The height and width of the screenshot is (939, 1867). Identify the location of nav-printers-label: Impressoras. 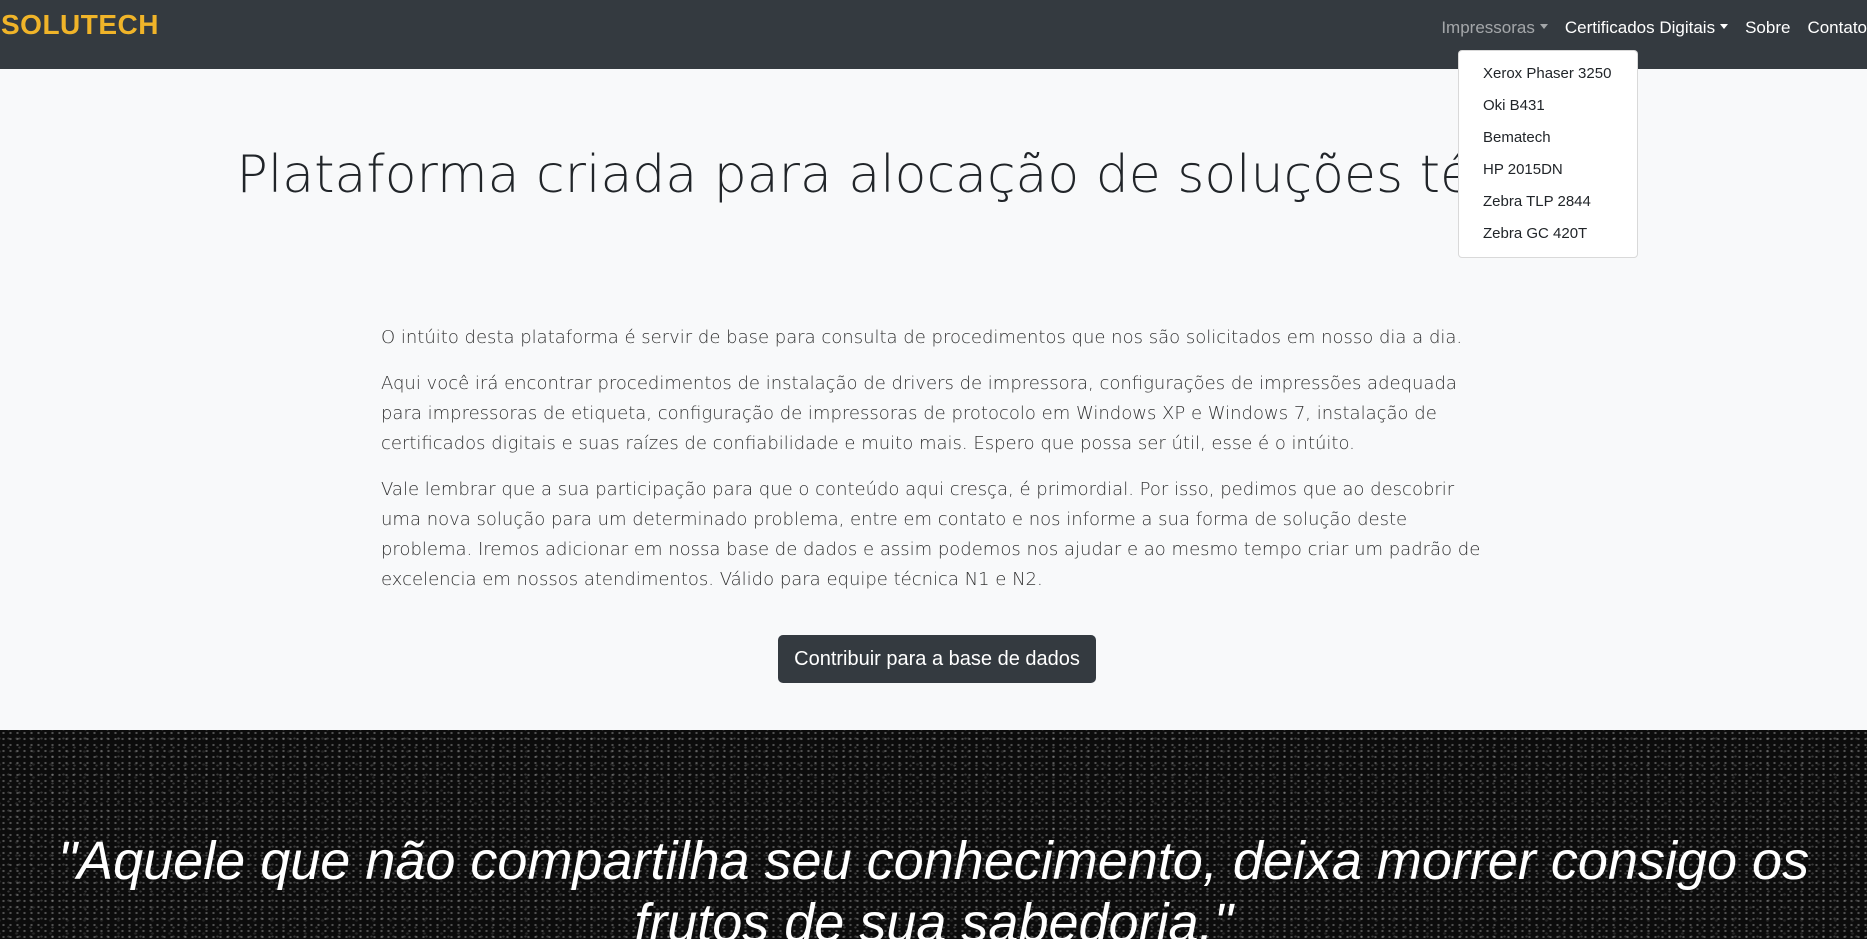
(1488, 27).